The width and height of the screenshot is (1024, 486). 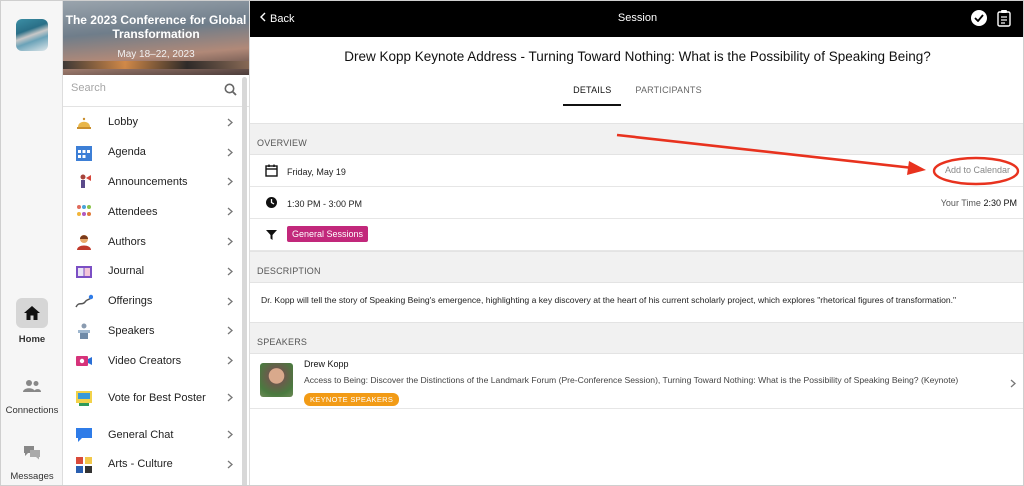 What do you see at coordinates (32, 35) in the screenshot?
I see `app-logo` at bounding box center [32, 35].